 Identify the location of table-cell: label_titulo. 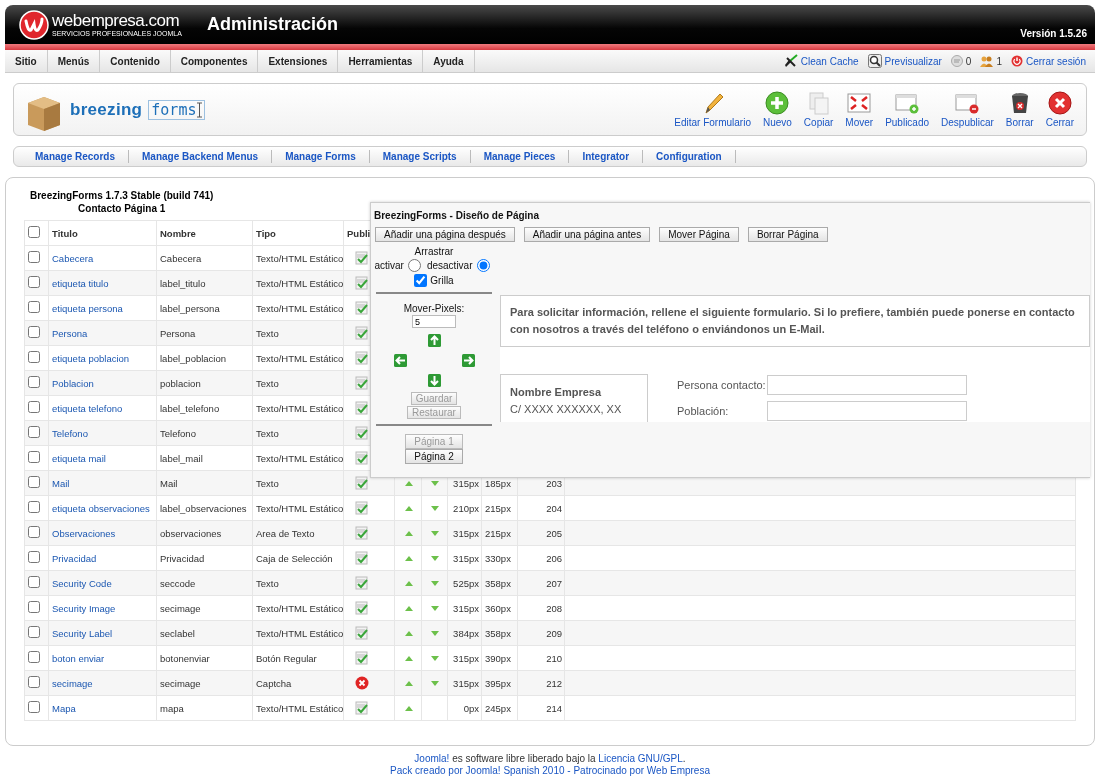
(183, 283).